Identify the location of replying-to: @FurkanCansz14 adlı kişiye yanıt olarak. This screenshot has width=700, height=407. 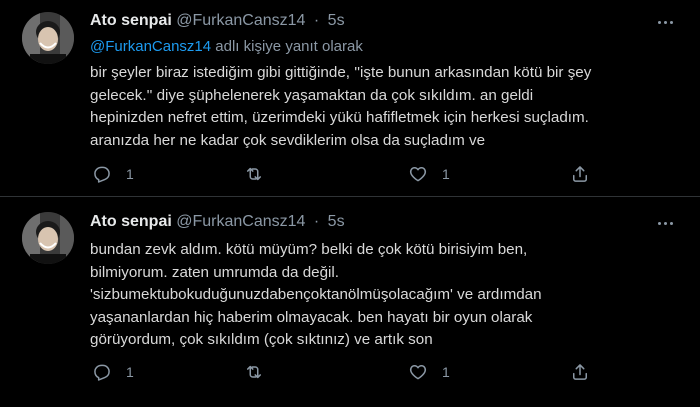
(226, 46).